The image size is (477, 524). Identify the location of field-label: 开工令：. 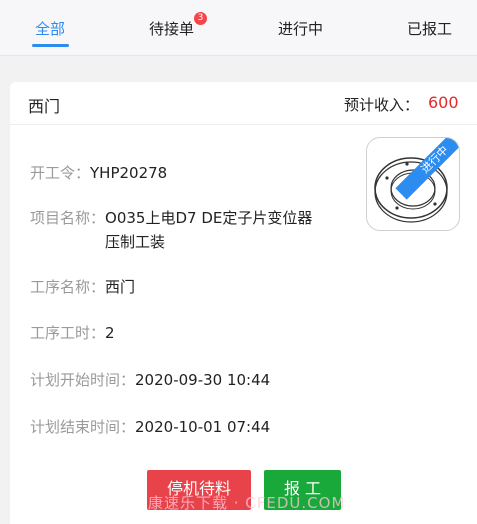
(60, 173).